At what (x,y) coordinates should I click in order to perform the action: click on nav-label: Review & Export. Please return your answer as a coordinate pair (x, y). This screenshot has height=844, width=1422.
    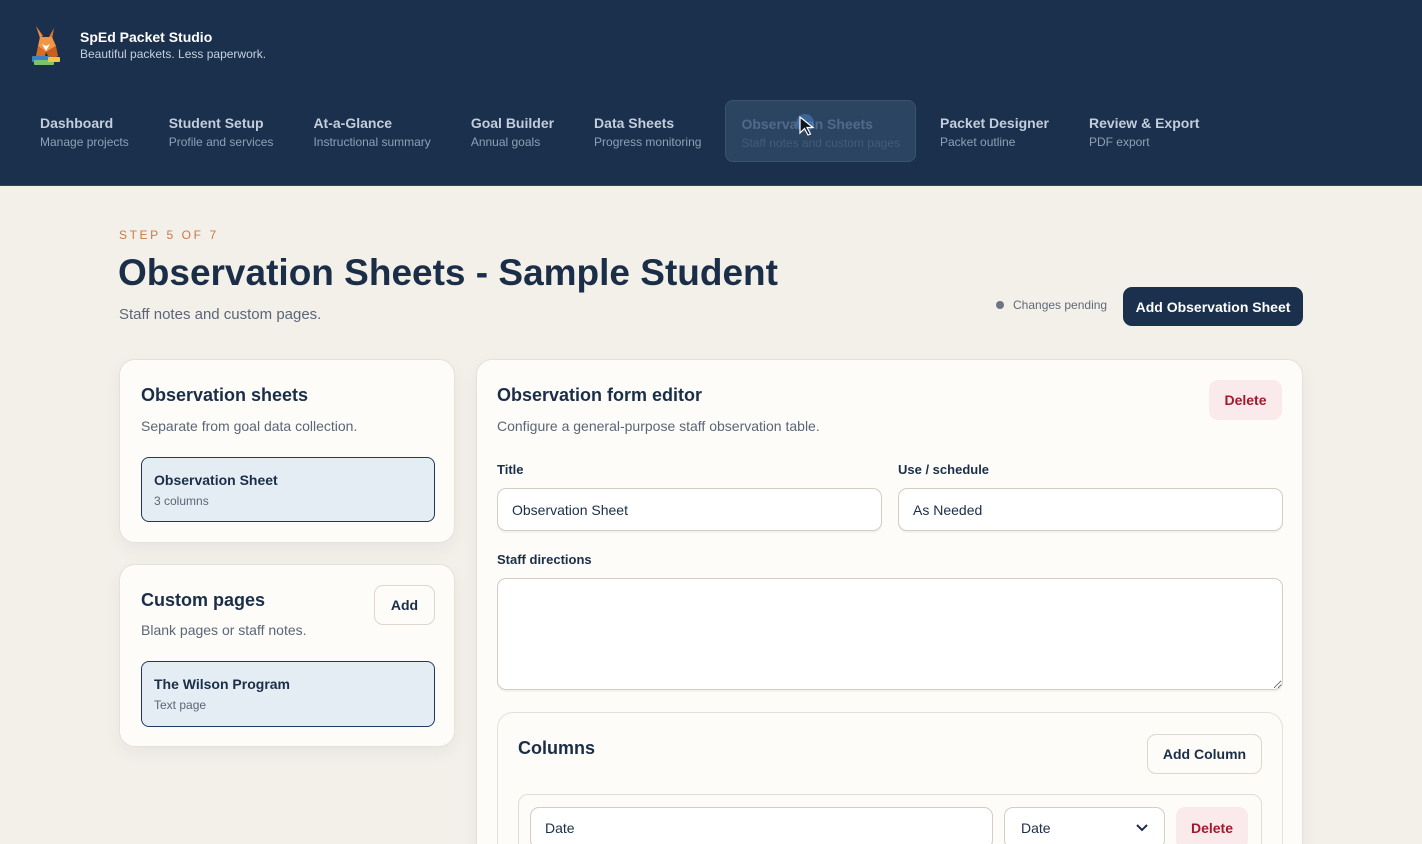
    Looking at the image, I should click on (1144, 123).